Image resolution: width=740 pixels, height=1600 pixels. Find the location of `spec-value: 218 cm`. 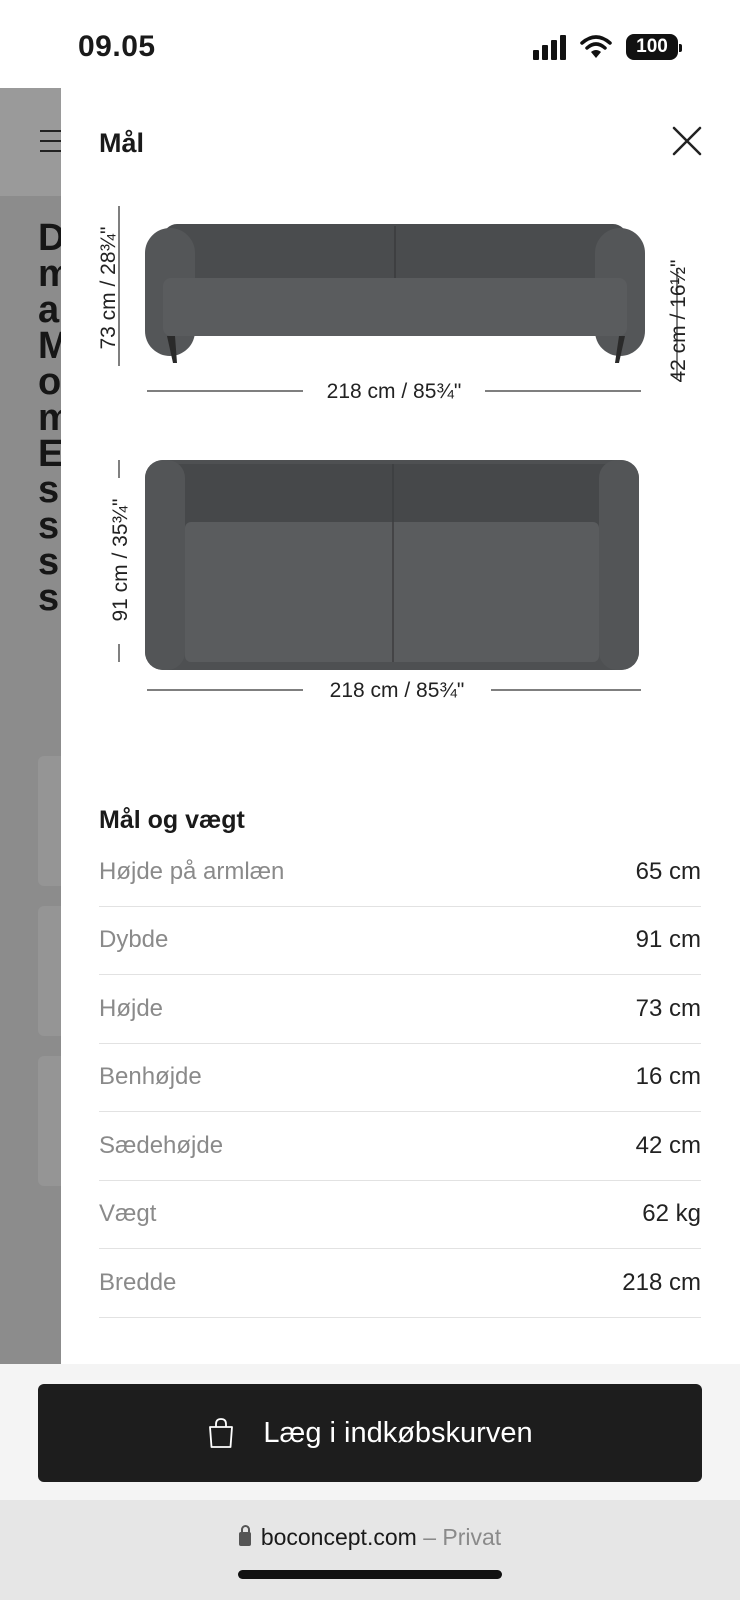

spec-value: 218 cm is located at coordinates (661, 1282).